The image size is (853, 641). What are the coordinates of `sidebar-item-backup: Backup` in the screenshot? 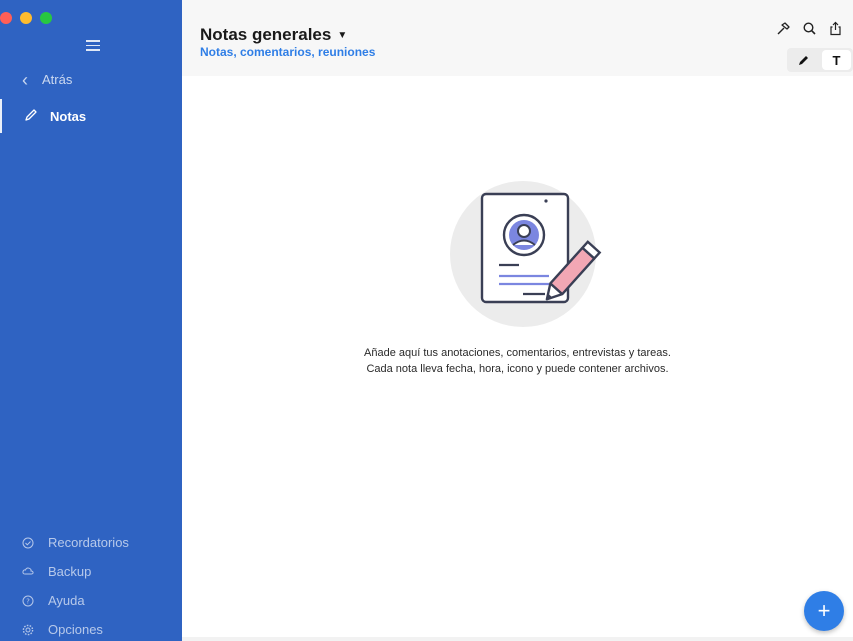 It's located at (75, 571).